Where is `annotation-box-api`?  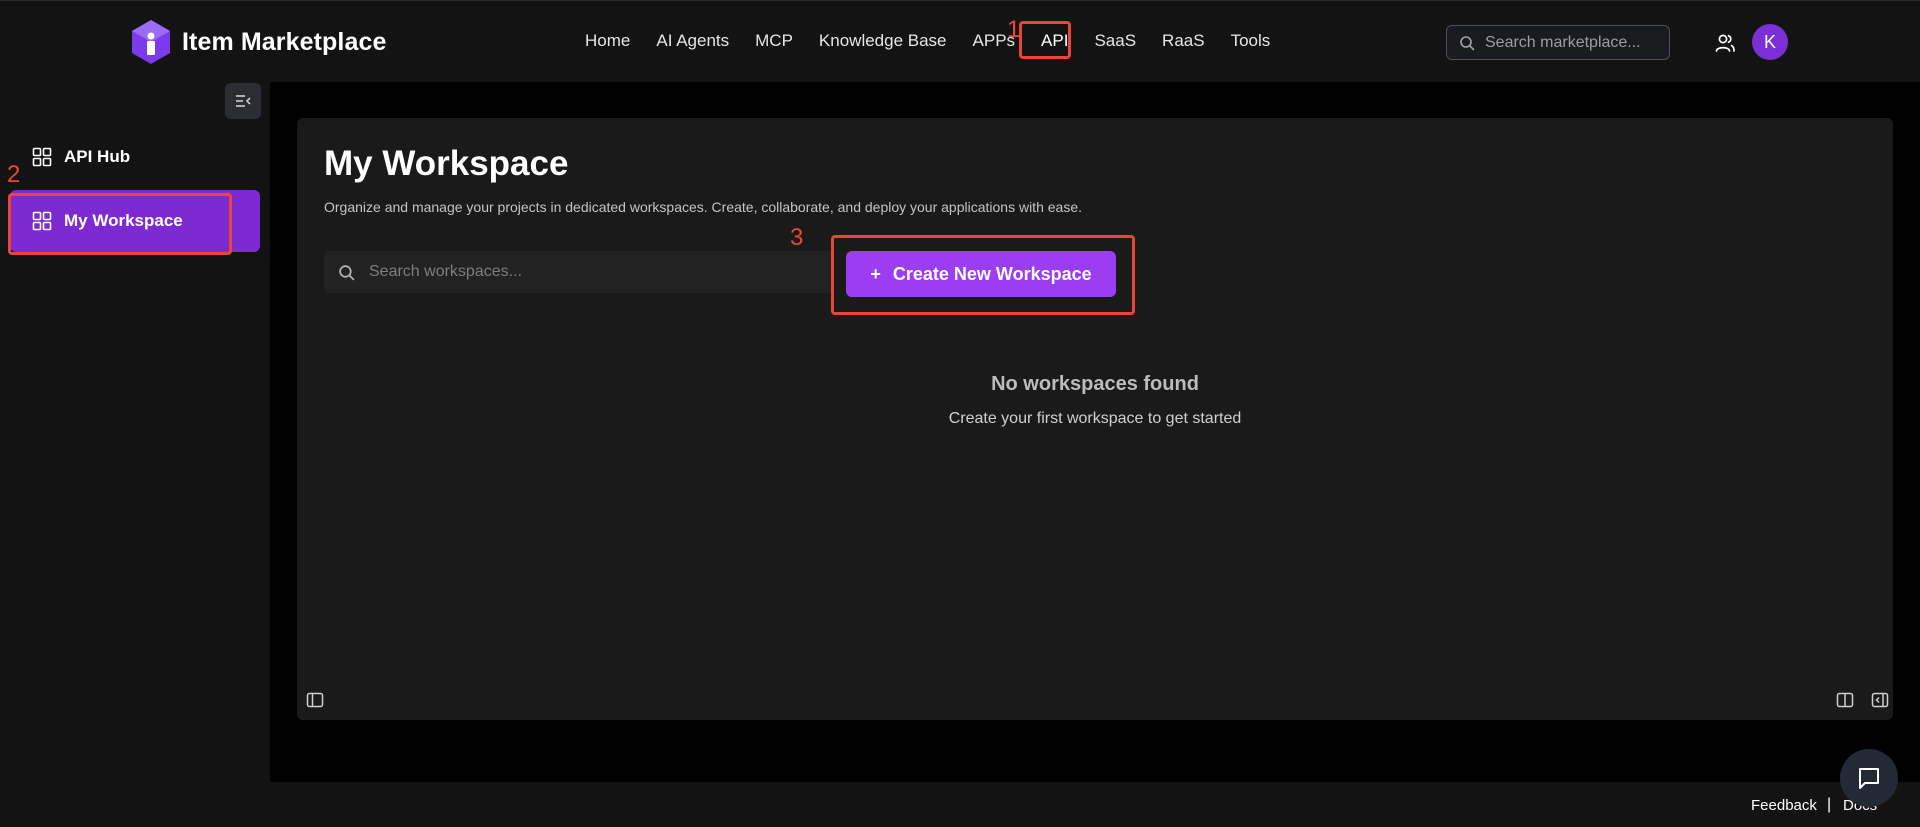 annotation-box-api is located at coordinates (1045, 40).